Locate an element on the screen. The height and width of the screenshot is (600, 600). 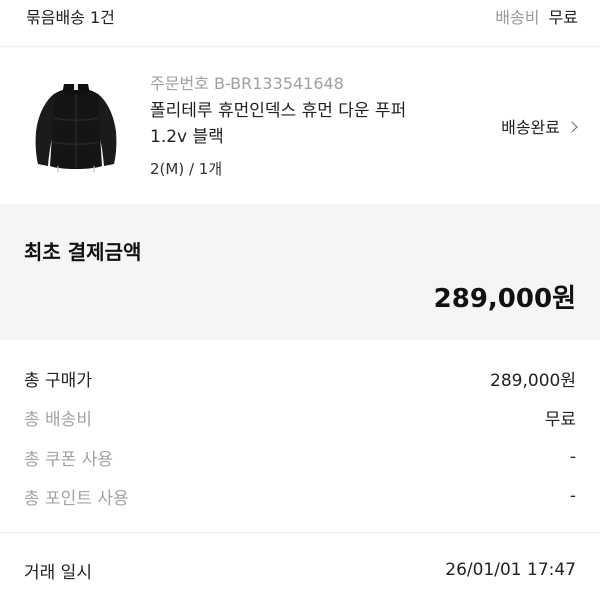
total-coupon-row: 총 쿠폰 사용 - is located at coordinates (300, 457).